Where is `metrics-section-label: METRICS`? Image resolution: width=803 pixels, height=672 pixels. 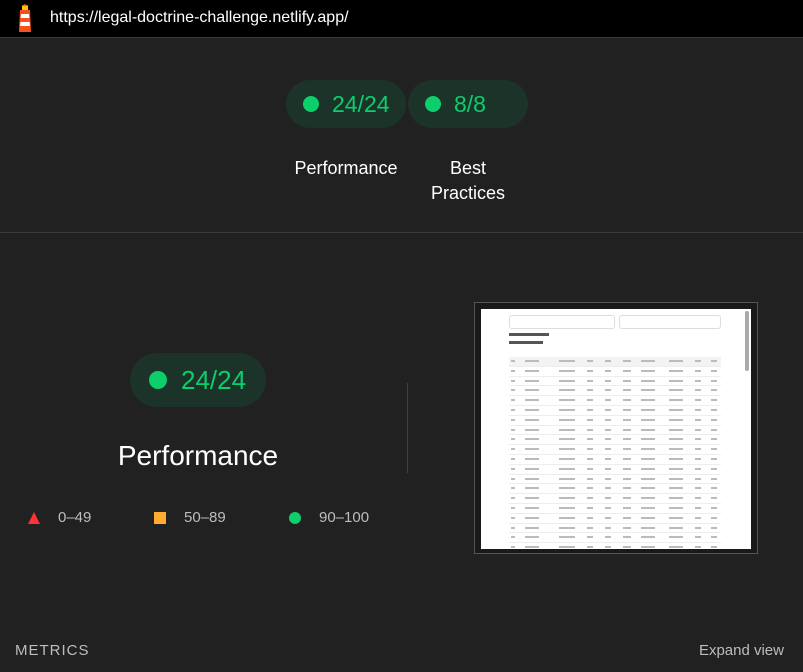 metrics-section-label: METRICS is located at coordinates (52, 650).